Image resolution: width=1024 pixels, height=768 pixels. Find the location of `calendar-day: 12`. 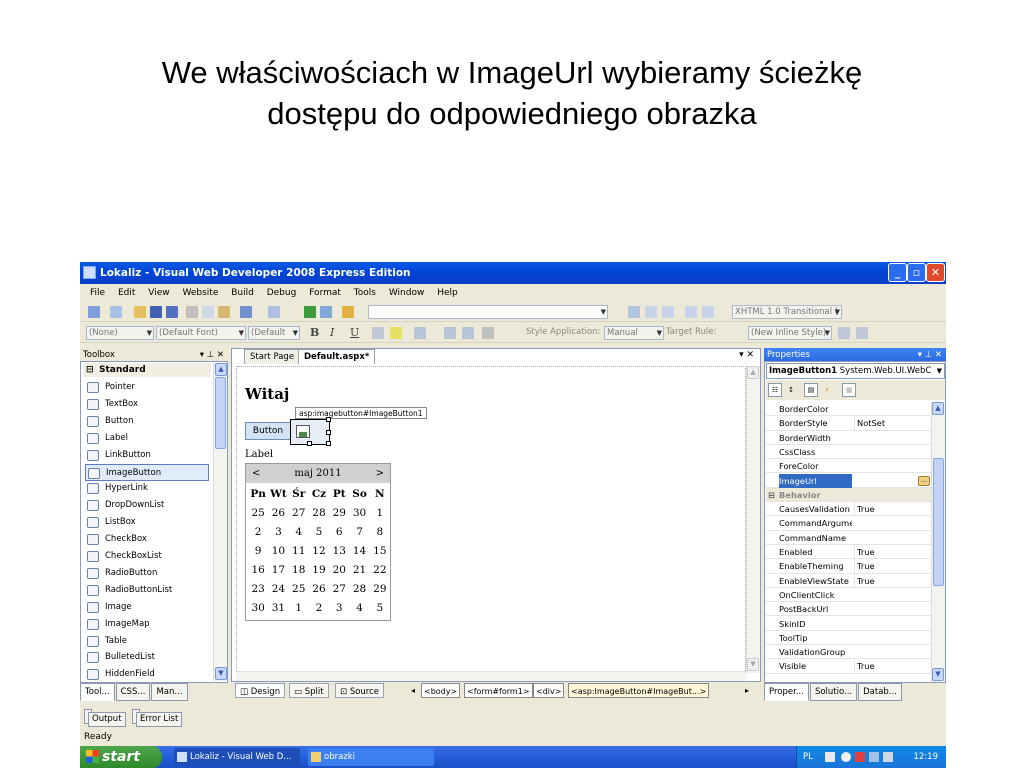

calendar-day: 12 is located at coordinates (319, 551).